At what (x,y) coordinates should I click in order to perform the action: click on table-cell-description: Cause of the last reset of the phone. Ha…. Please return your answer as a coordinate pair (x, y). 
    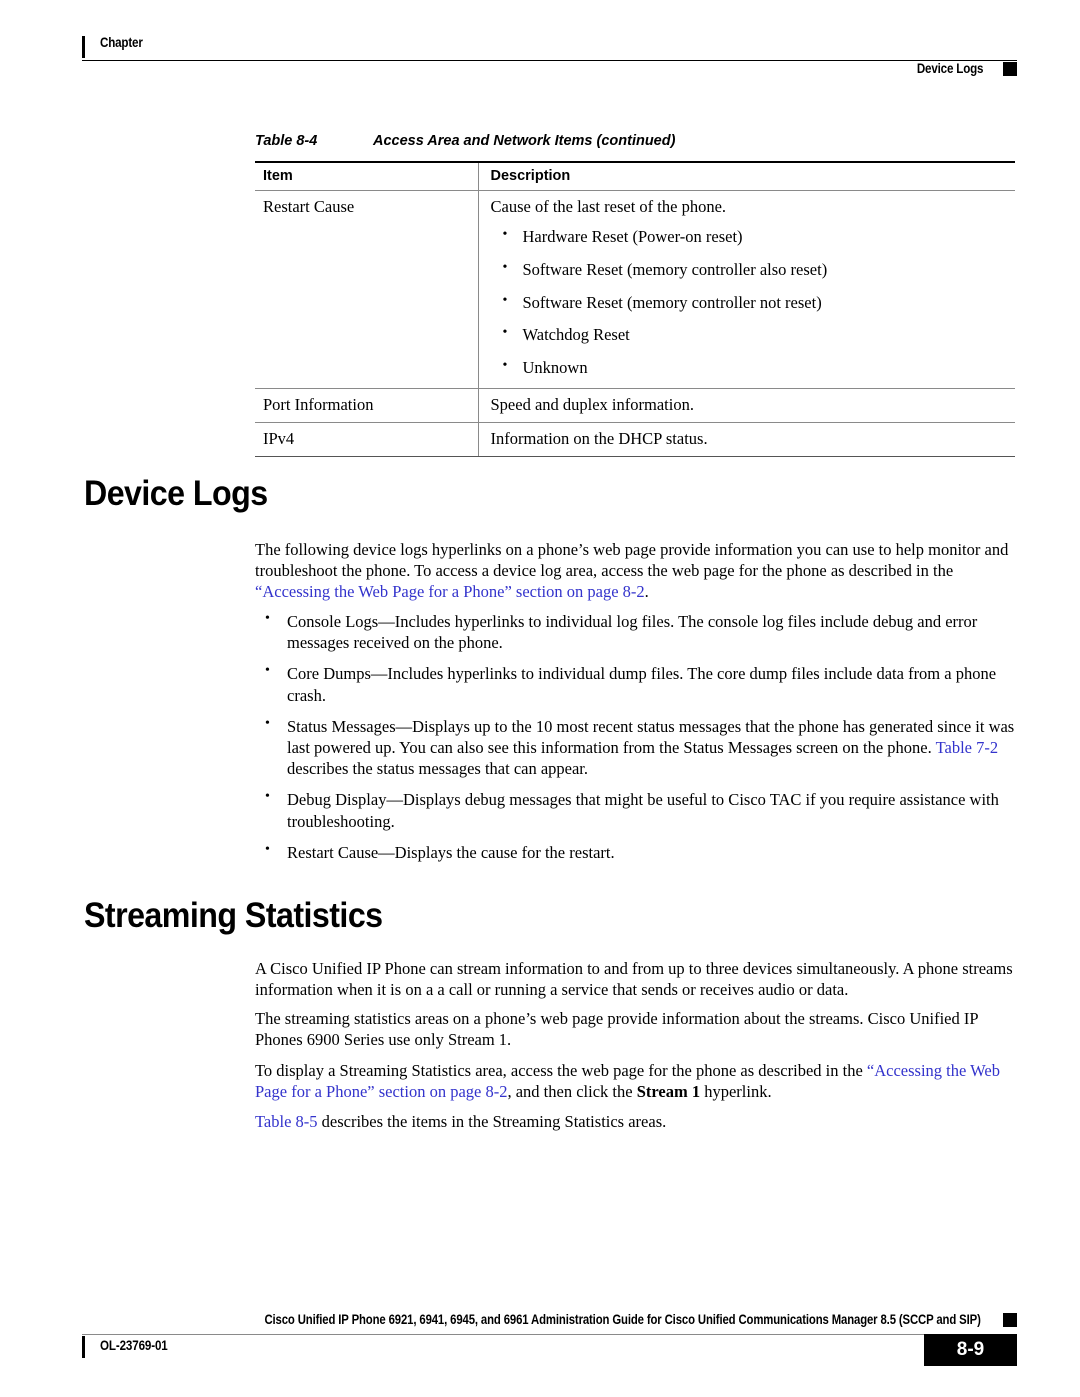
    Looking at the image, I should click on (746, 289).